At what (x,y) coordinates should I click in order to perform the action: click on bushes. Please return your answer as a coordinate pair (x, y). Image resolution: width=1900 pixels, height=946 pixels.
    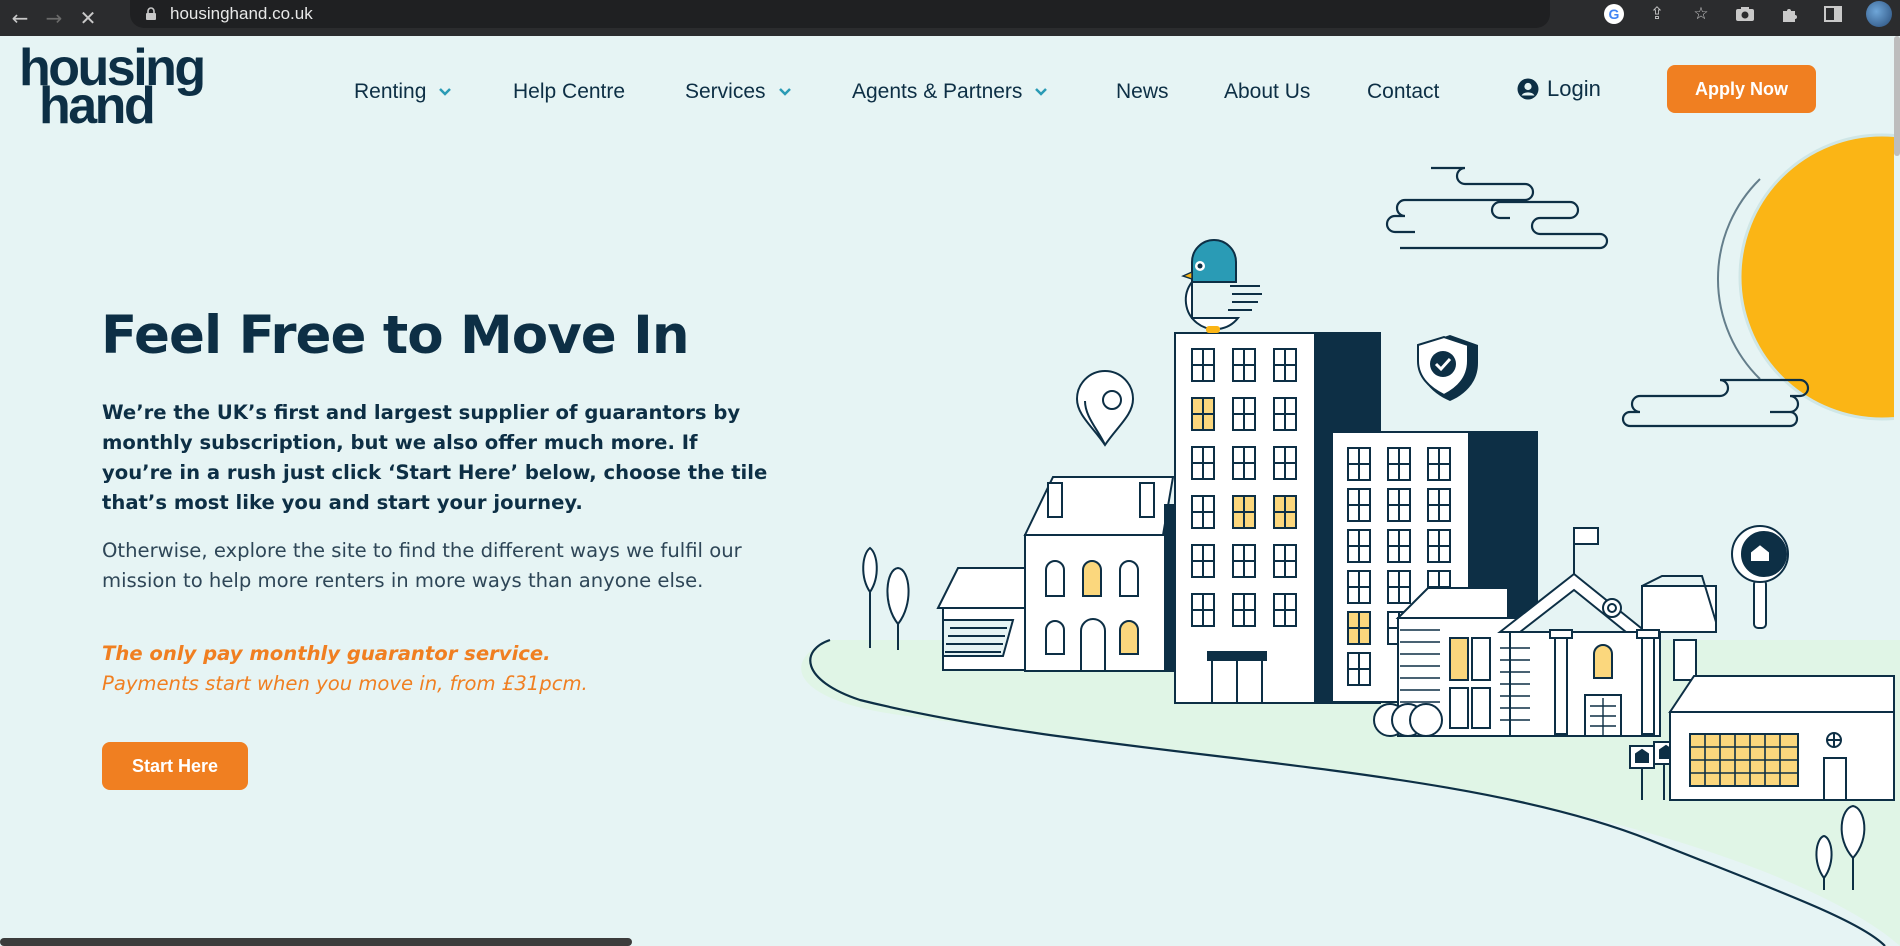
    Looking at the image, I should click on (1408, 720).